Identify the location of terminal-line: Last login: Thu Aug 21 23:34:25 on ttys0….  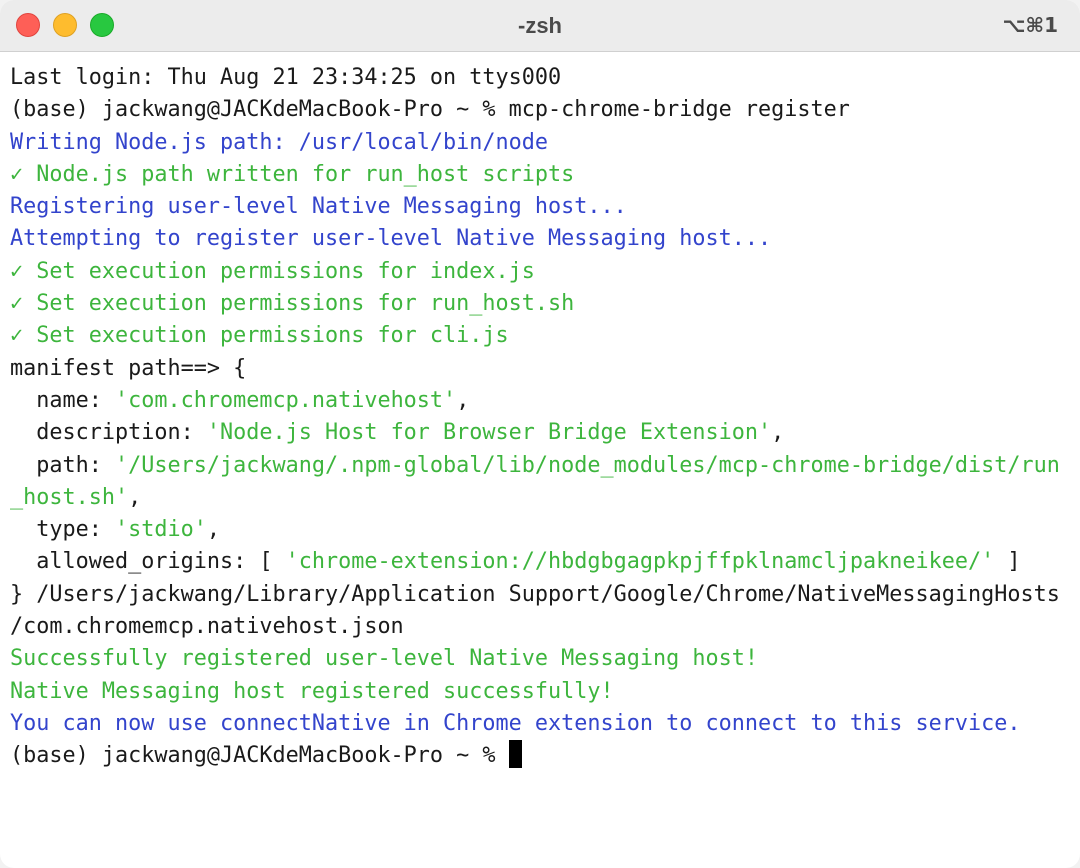
(286, 77).